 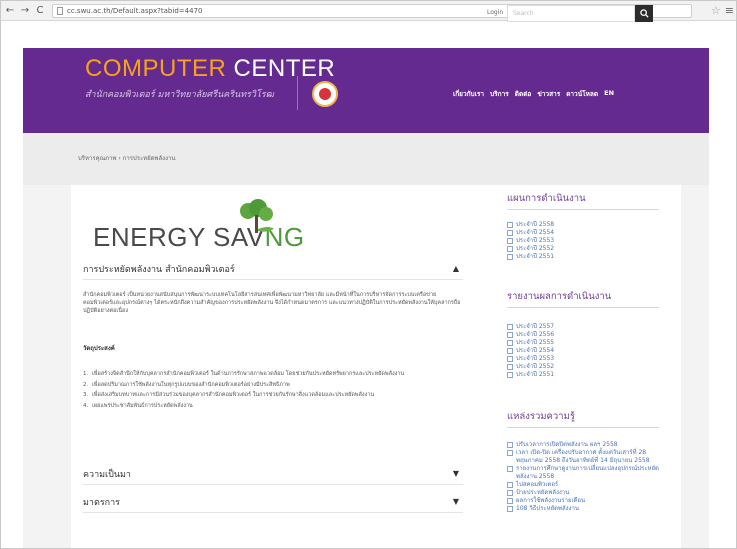 I want to click on accordion-energy-saving: การประหยัดพลังงาน สำนักคอมพิวเตอร์ ▲, so click(x=273, y=269).